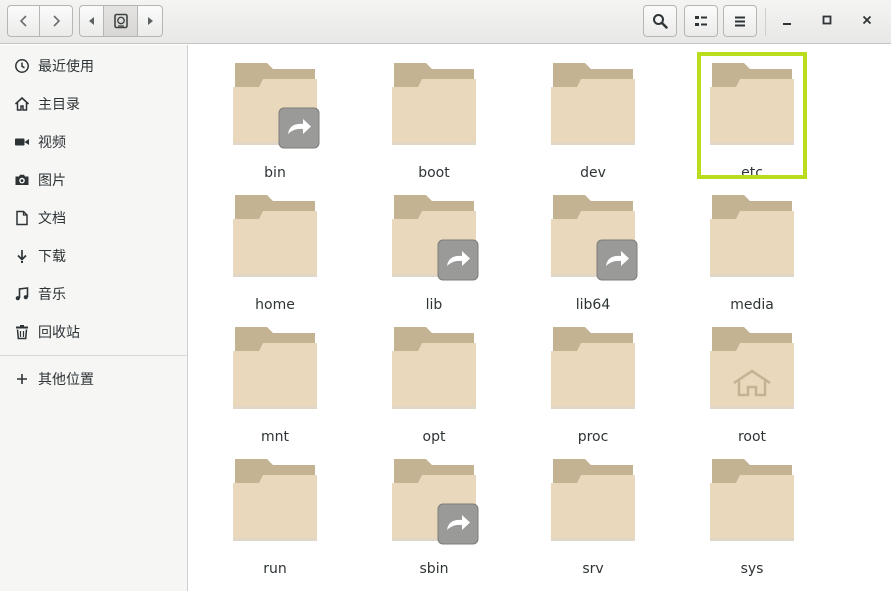 The image size is (891, 591). I want to click on home-emblem-icon, so click(752, 383).